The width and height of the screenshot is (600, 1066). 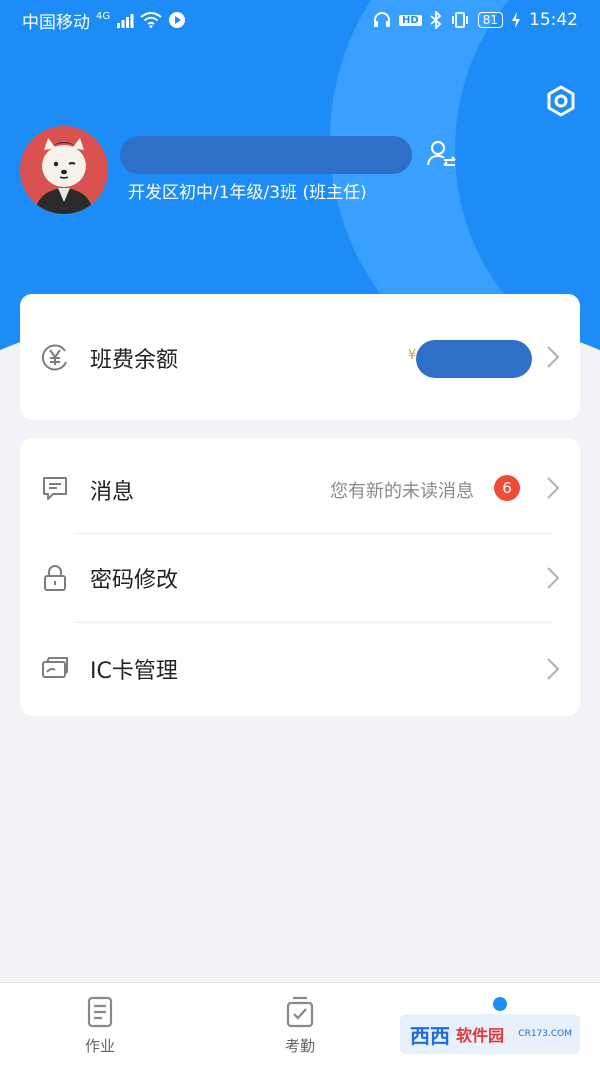 I want to click on balance-label: 班费余额, so click(x=134, y=360).